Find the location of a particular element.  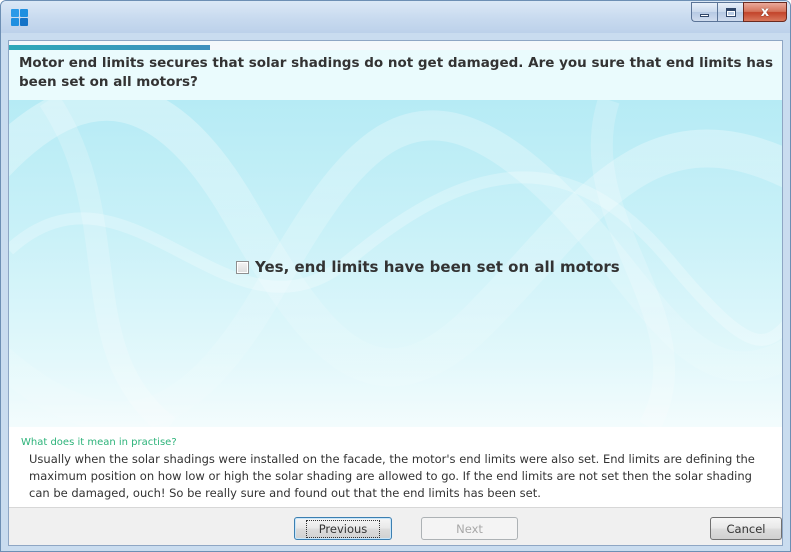

progress-bar is located at coordinates (395, 45).